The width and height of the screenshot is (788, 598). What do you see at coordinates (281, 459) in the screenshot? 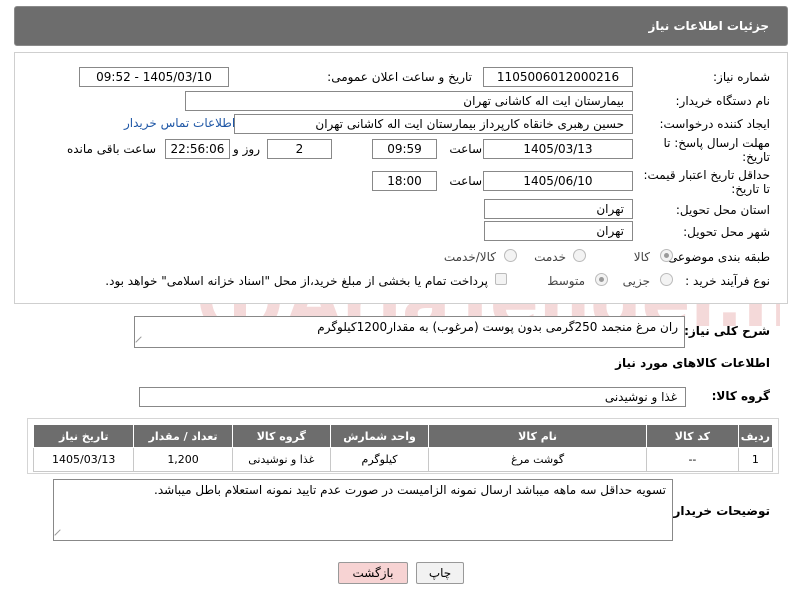
I see `cell-group: غذا و نوشیدنی` at bounding box center [281, 459].